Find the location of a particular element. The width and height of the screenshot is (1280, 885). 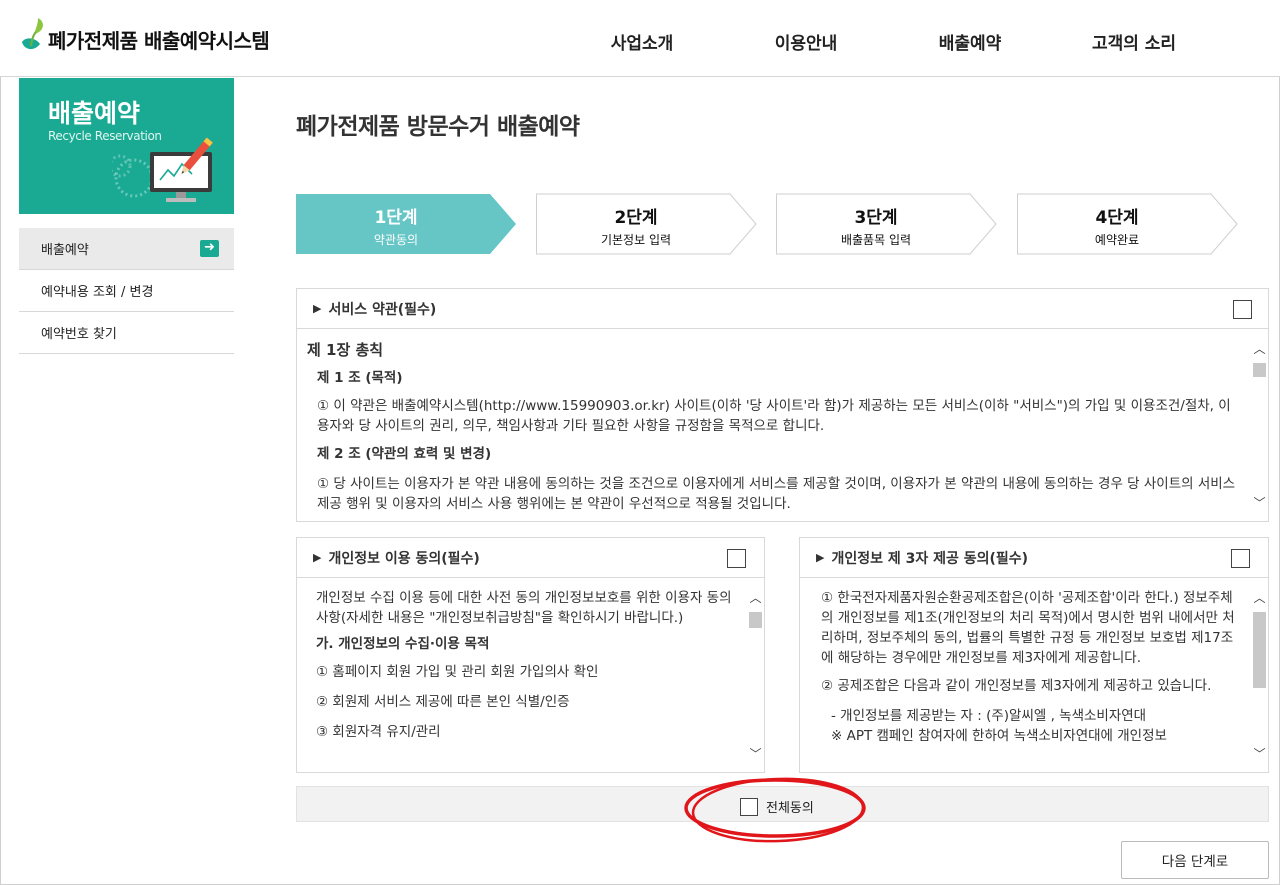

sidebar-banner-title: 배출예약 is located at coordinates (94, 113).